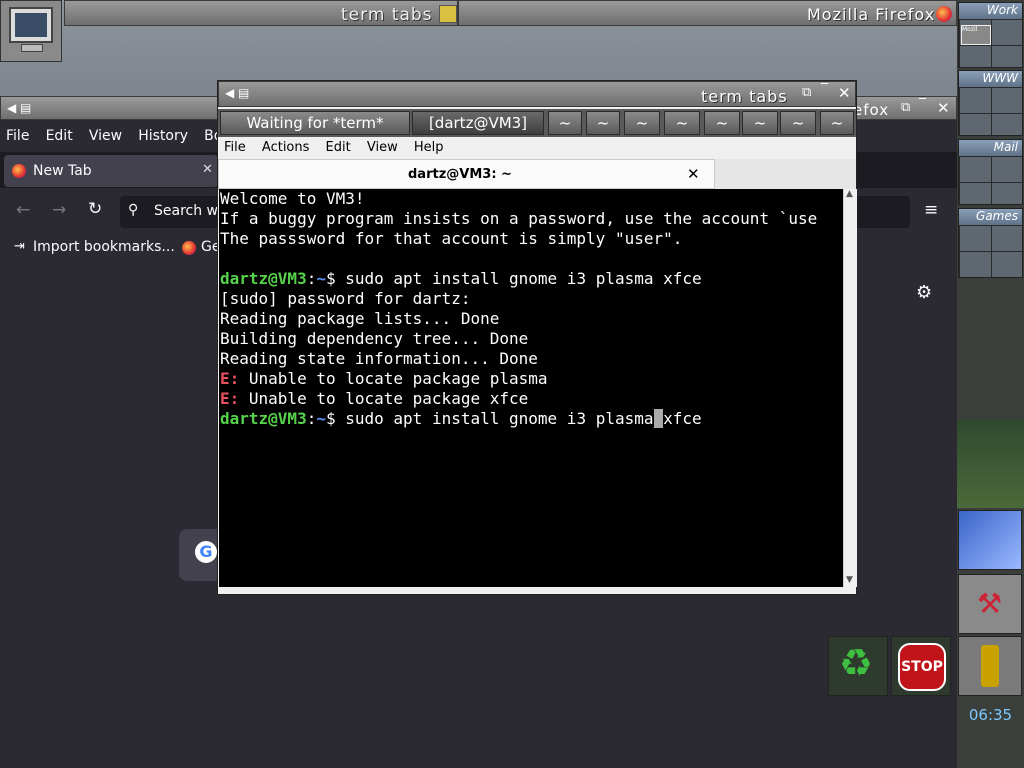 Image resolution: width=1024 pixels, height=768 pixels. What do you see at coordinates (850, 388) in the screenshot?
I see `terminal-scrollbar: ▲ ▼` at bounding box center [850, 388].